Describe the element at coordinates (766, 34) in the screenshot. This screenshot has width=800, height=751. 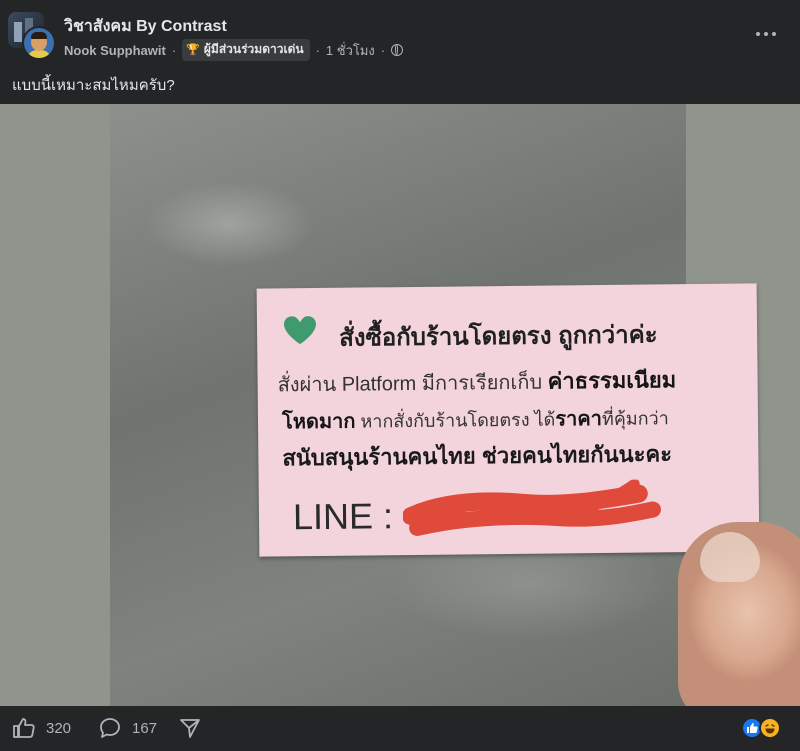
I see `more-options-icon` at that location.